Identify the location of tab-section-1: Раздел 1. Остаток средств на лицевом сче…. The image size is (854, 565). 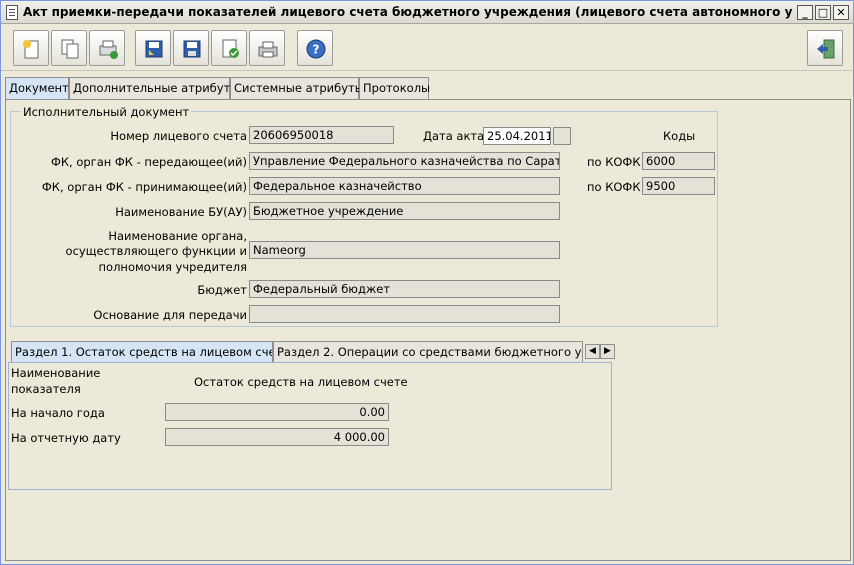
(142, 351).